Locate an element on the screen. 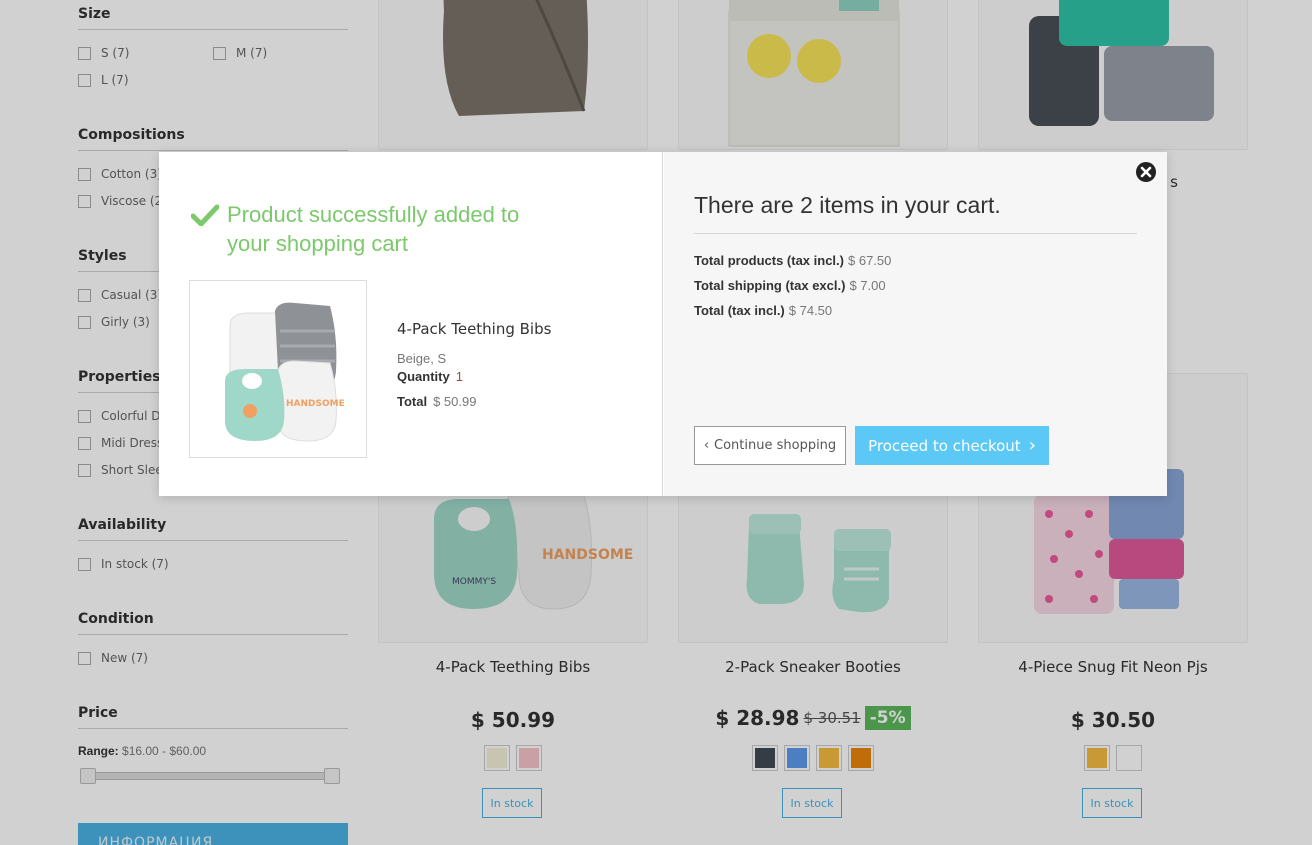 This screenshot has width=1312, height=845. divider is located at coordinates (915, 233).